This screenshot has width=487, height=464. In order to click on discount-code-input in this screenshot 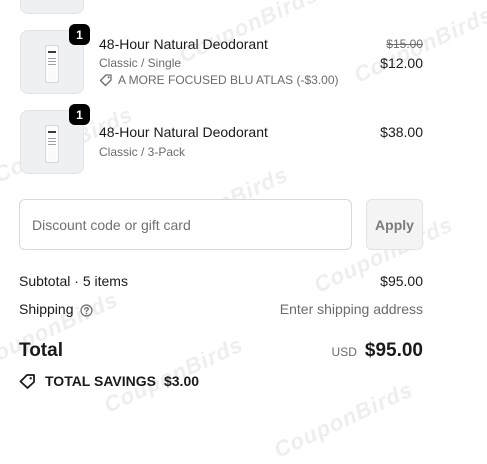, I will do `click(185, 224)`.